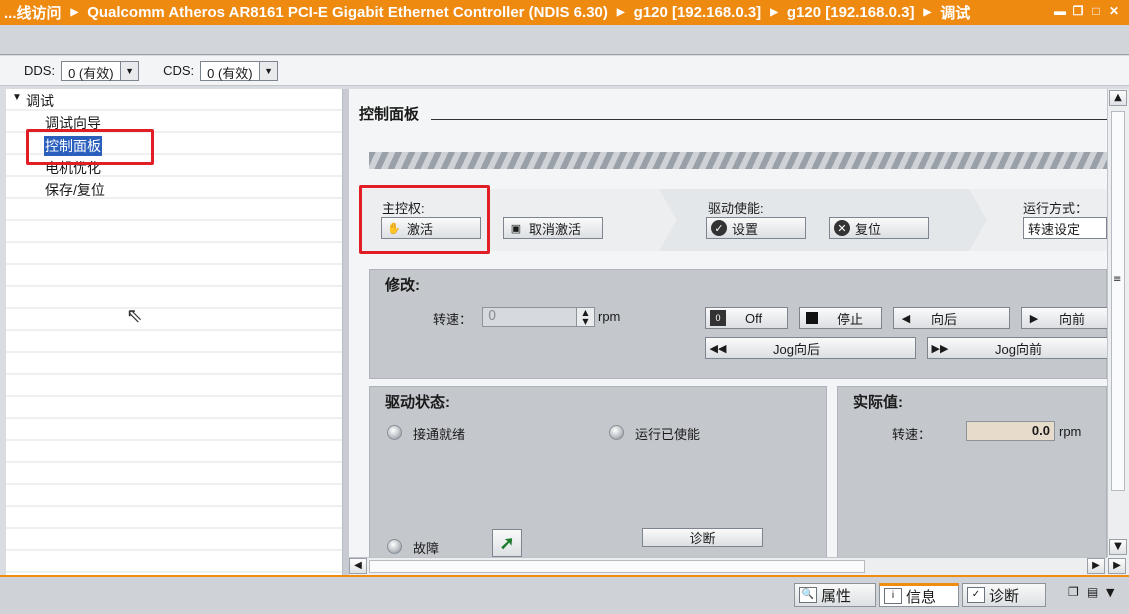  Describe the element at coordinates (944, 319) in the screenshot. I see `backward-label: 向后` at that location.